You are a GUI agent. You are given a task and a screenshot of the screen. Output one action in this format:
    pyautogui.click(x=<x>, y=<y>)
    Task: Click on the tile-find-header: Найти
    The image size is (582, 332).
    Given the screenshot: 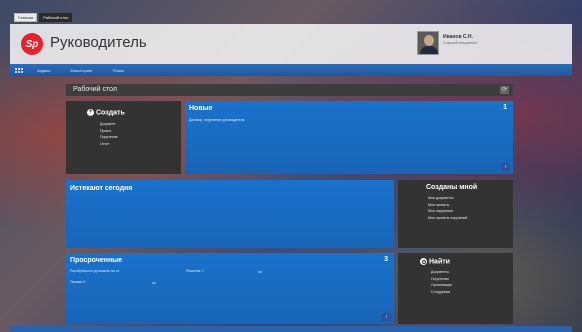 What is the action you would take?
    pyautogui.click(x=435, y=261)
    